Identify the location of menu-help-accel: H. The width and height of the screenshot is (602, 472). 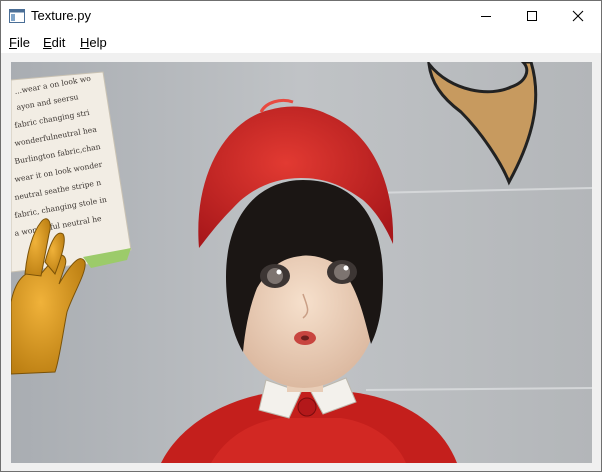
(85, 42).